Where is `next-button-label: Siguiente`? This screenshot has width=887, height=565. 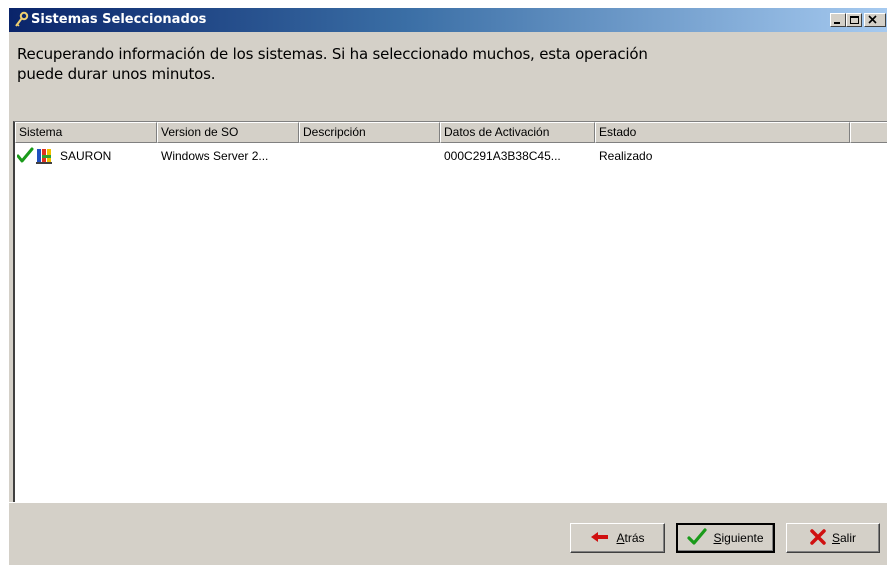 next-button-label: Siguiente is located at coordinates (738, 538).